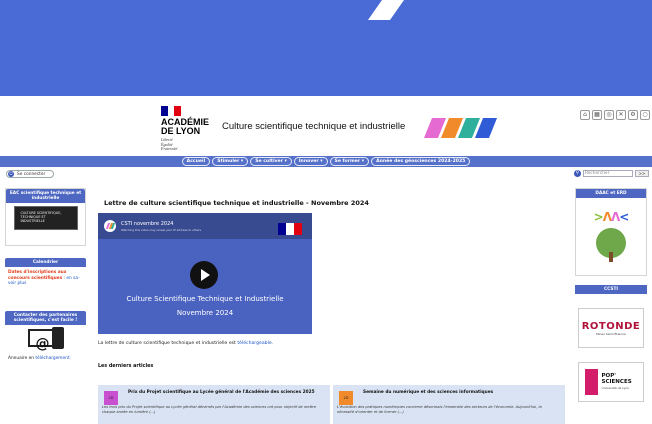 The width and height of the screenshot is (652, 424). Describe the element at coordinates (633, 115) in the screenshot. I see `settings-icon: ⚙` at that location.